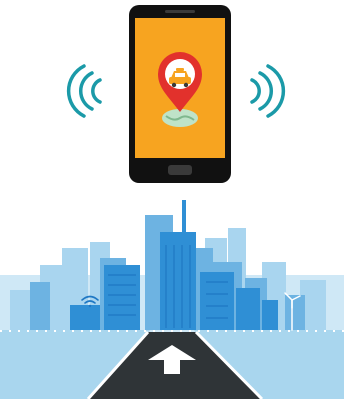  What do you see at coordinates (84, 91) in the screenshot?
I see `signal-waves-left` at bounding box center [84, 91].